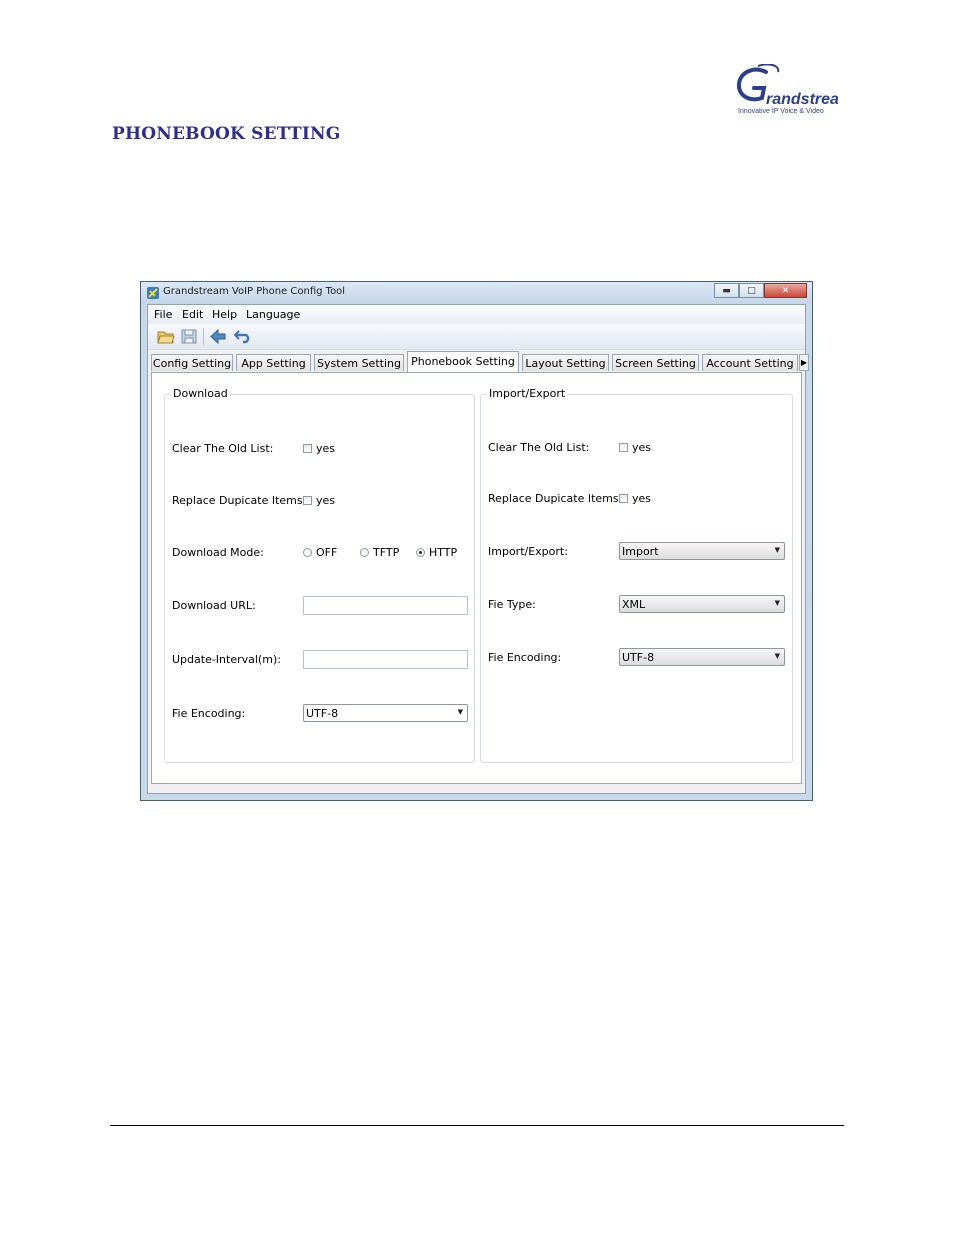 The image size is (954, 1235). I want to click on download-url-label: Download URL:, so click(214, 605).